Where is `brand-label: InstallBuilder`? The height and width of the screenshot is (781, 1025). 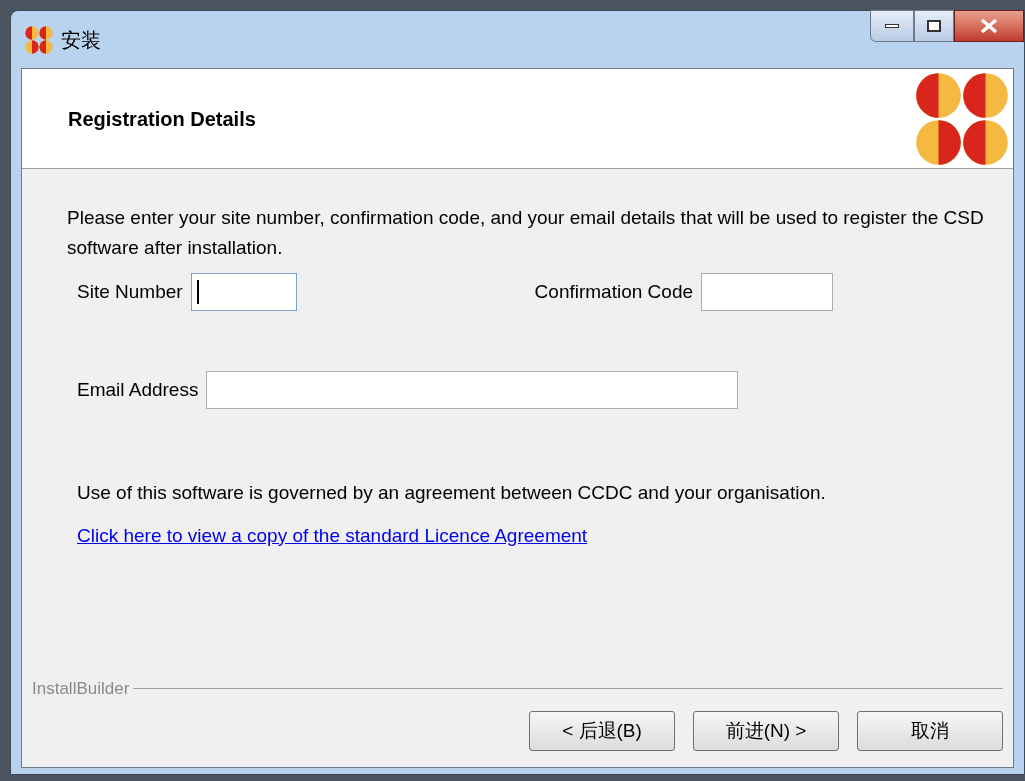 brand-label: InstallBuilder is located at coordinates (81, 688).